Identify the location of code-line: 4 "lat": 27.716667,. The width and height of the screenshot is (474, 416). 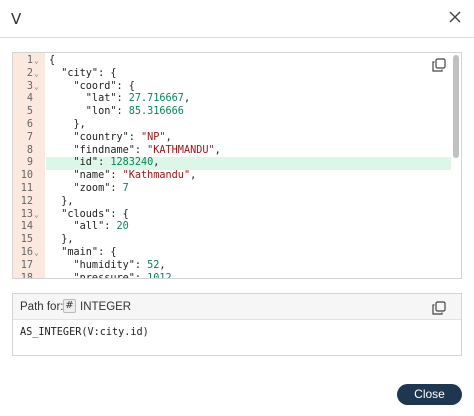
(237, 99).